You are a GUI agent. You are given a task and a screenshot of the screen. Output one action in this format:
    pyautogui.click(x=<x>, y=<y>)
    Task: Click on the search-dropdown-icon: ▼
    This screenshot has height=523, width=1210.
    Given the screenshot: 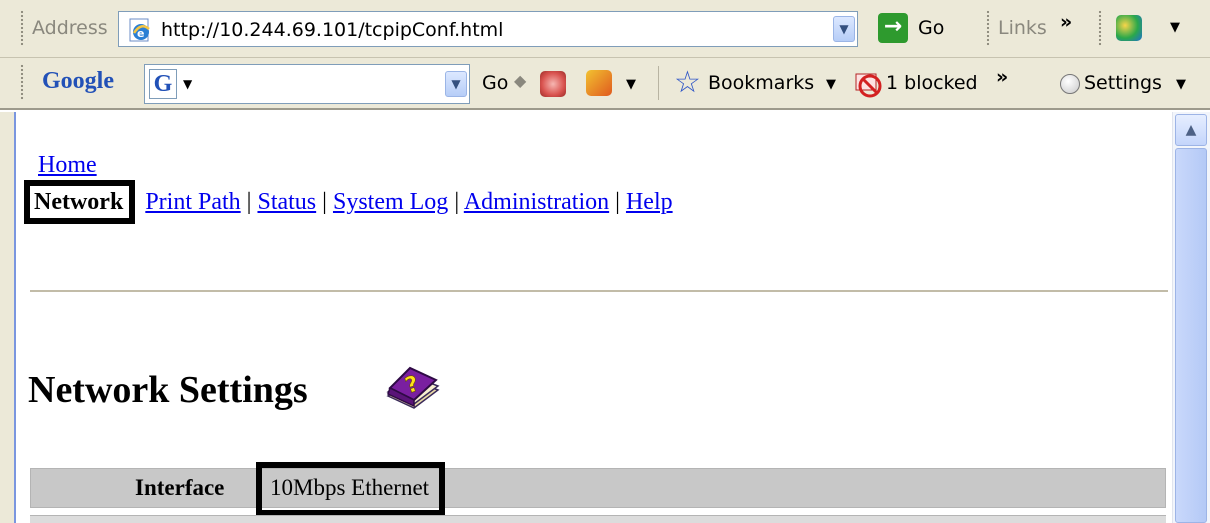 What is the action you would take?
    pyautogui.click(x=456, y=84)
    